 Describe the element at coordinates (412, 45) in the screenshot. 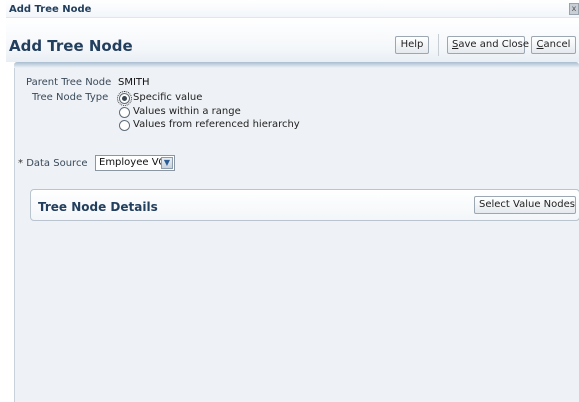

I see `help-button: Help` at that location.